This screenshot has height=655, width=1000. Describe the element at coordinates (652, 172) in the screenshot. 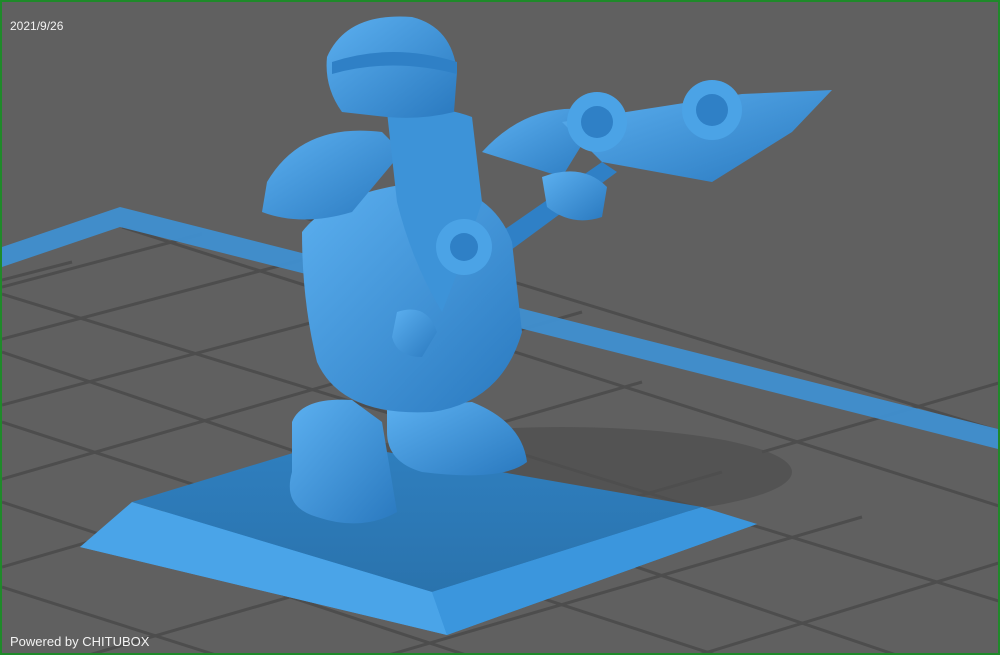

I see `axe` at that location.